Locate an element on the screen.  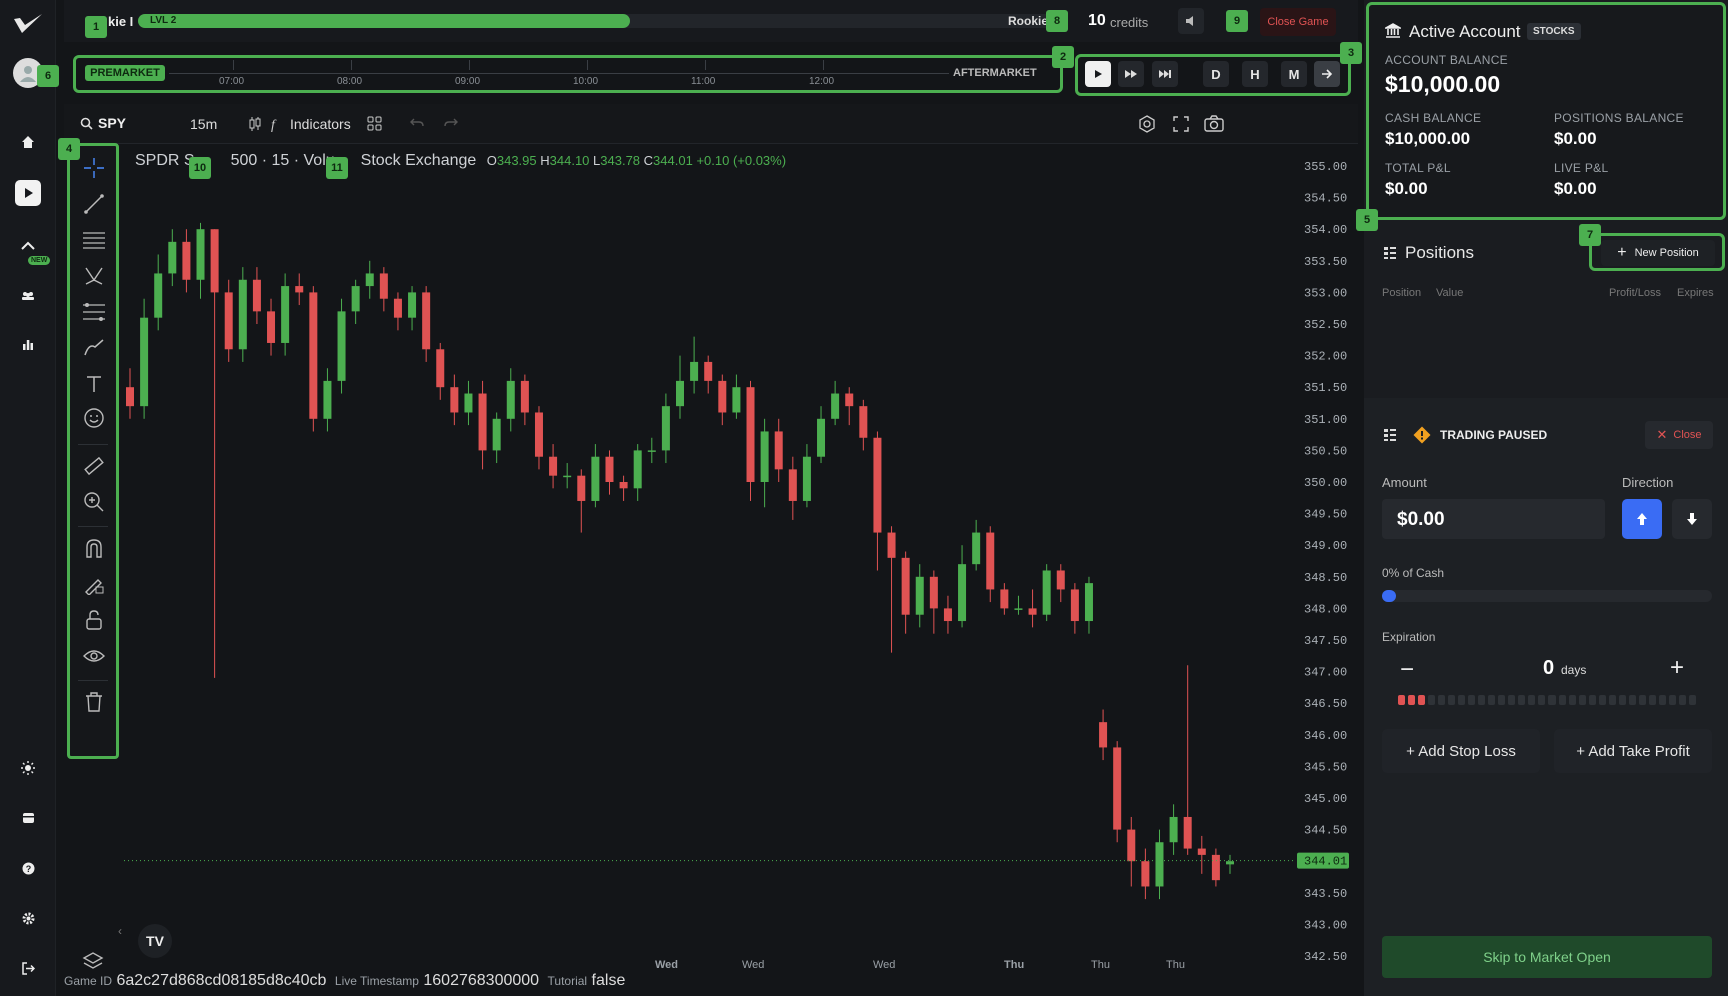
amount-input: $0.00 is located at coordinates (1493, 519).